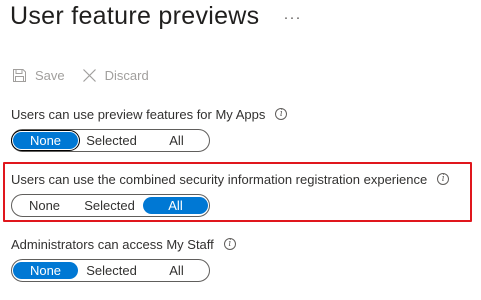  I want to click on save-label: Save, so click(50, 75).